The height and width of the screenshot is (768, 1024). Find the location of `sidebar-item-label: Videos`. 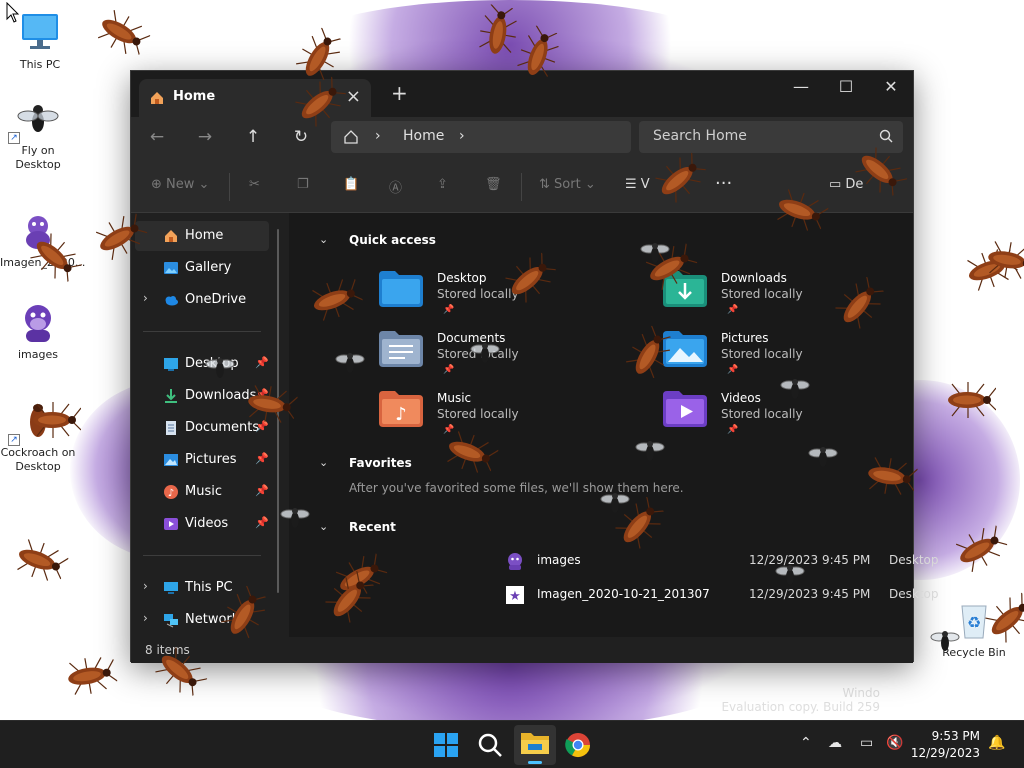

sidebar-item-label: Videos is located at coordinates (207, 523).